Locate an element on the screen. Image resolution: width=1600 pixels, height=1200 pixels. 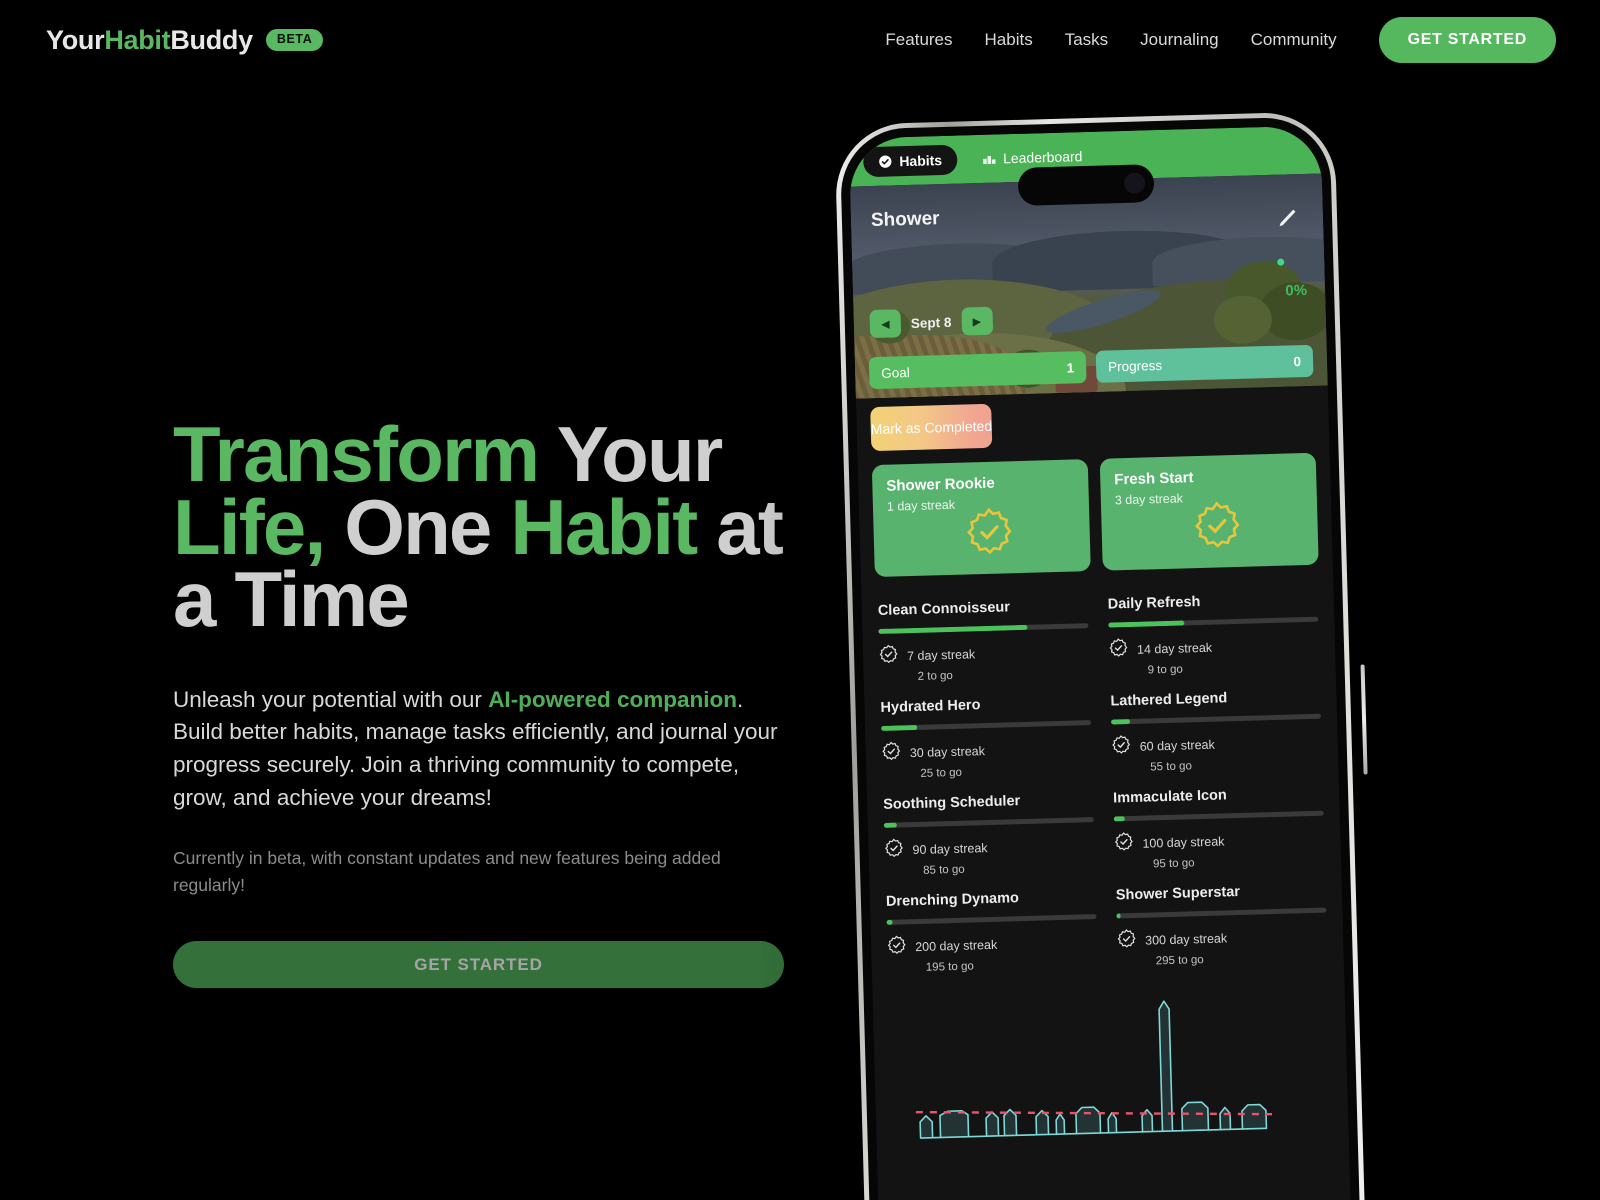
achievement-meta: 14 day streak is located at coordinates (1214, 648).